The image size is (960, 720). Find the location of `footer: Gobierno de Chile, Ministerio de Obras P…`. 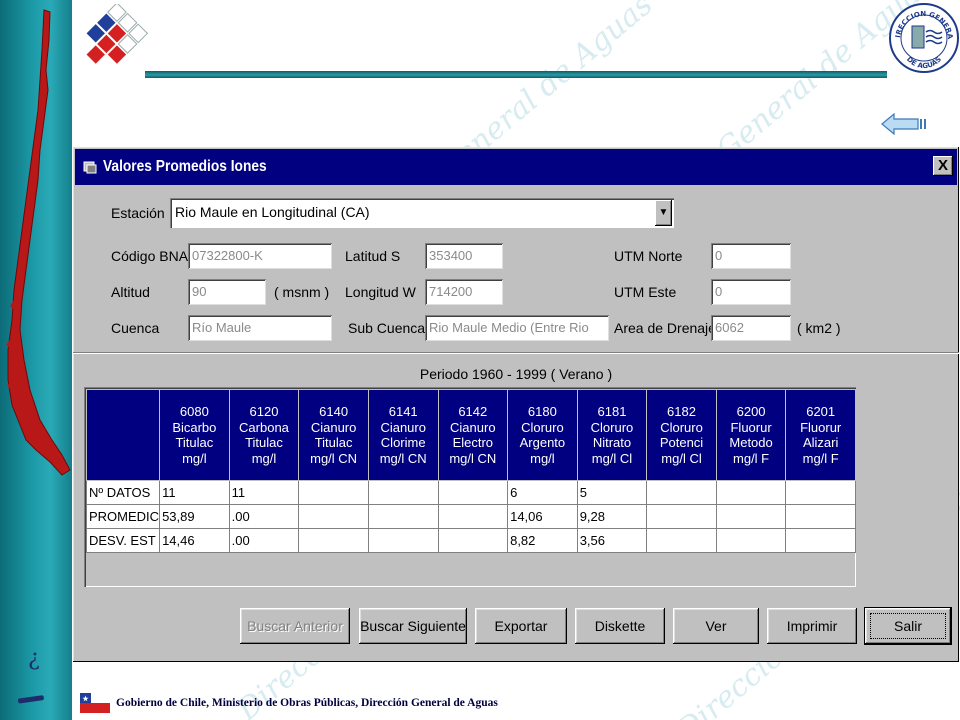

footer: Gobierno de Chile, Ministerio de Obras P… is located at coordinates (289, 703).